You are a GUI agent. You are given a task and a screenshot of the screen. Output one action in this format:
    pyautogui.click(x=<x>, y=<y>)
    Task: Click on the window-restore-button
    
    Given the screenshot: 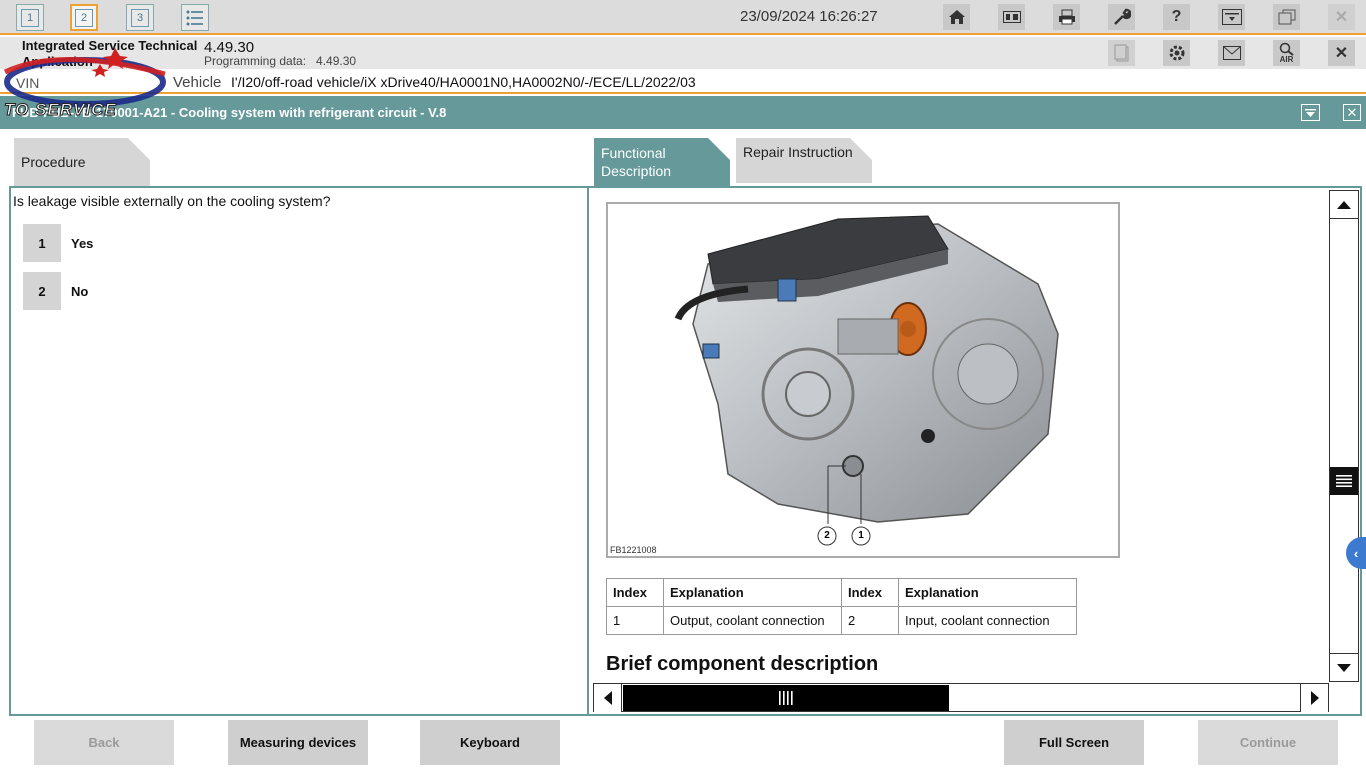 What is the action you would take?
    pyautogui.click(x=1286, y=17)
    